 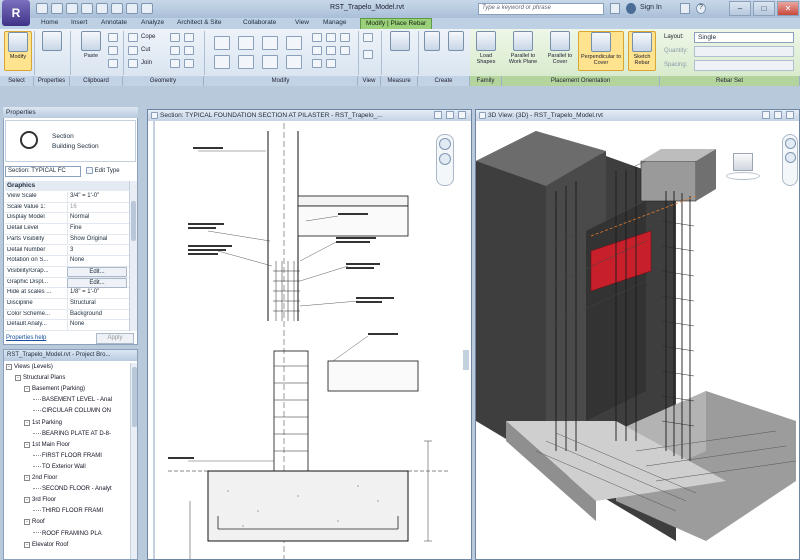 I want to click on project-browser-item: -1st Main Floor, so click(x=47, y=446).